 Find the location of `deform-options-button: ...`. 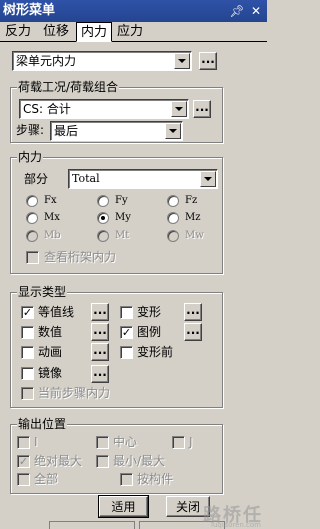

deform-options-button: ... is located at coordinates (193, 312).